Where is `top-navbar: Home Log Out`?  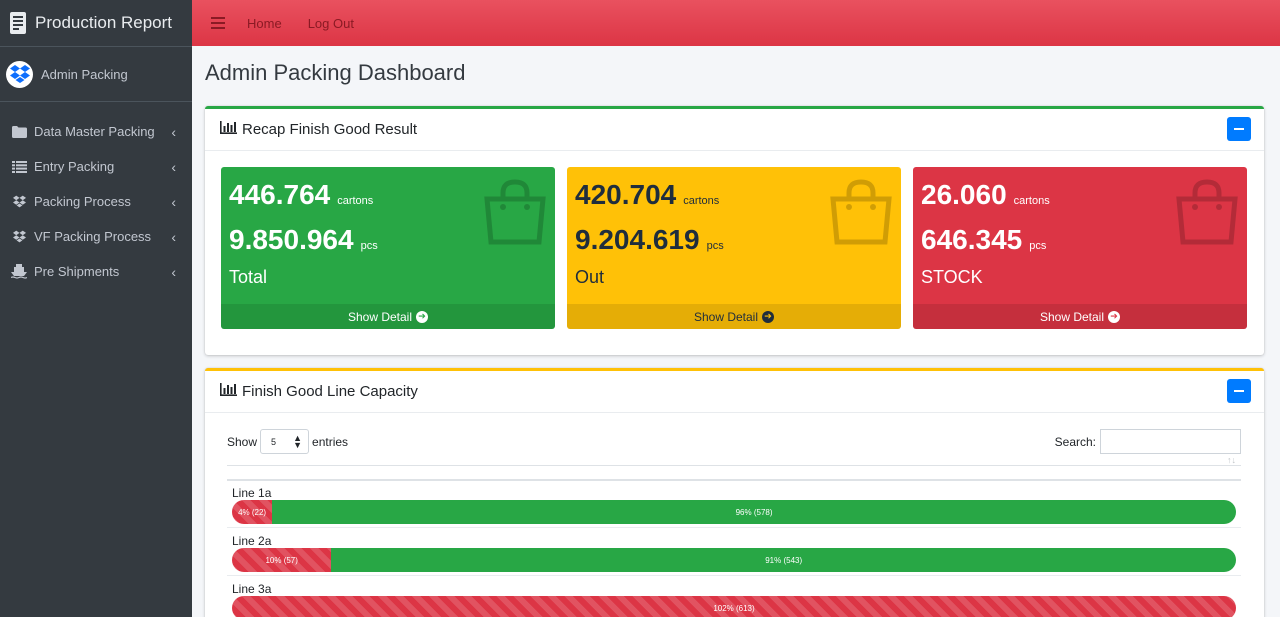 top-navbar: Home Log Out is located at coordinates (736, 23).